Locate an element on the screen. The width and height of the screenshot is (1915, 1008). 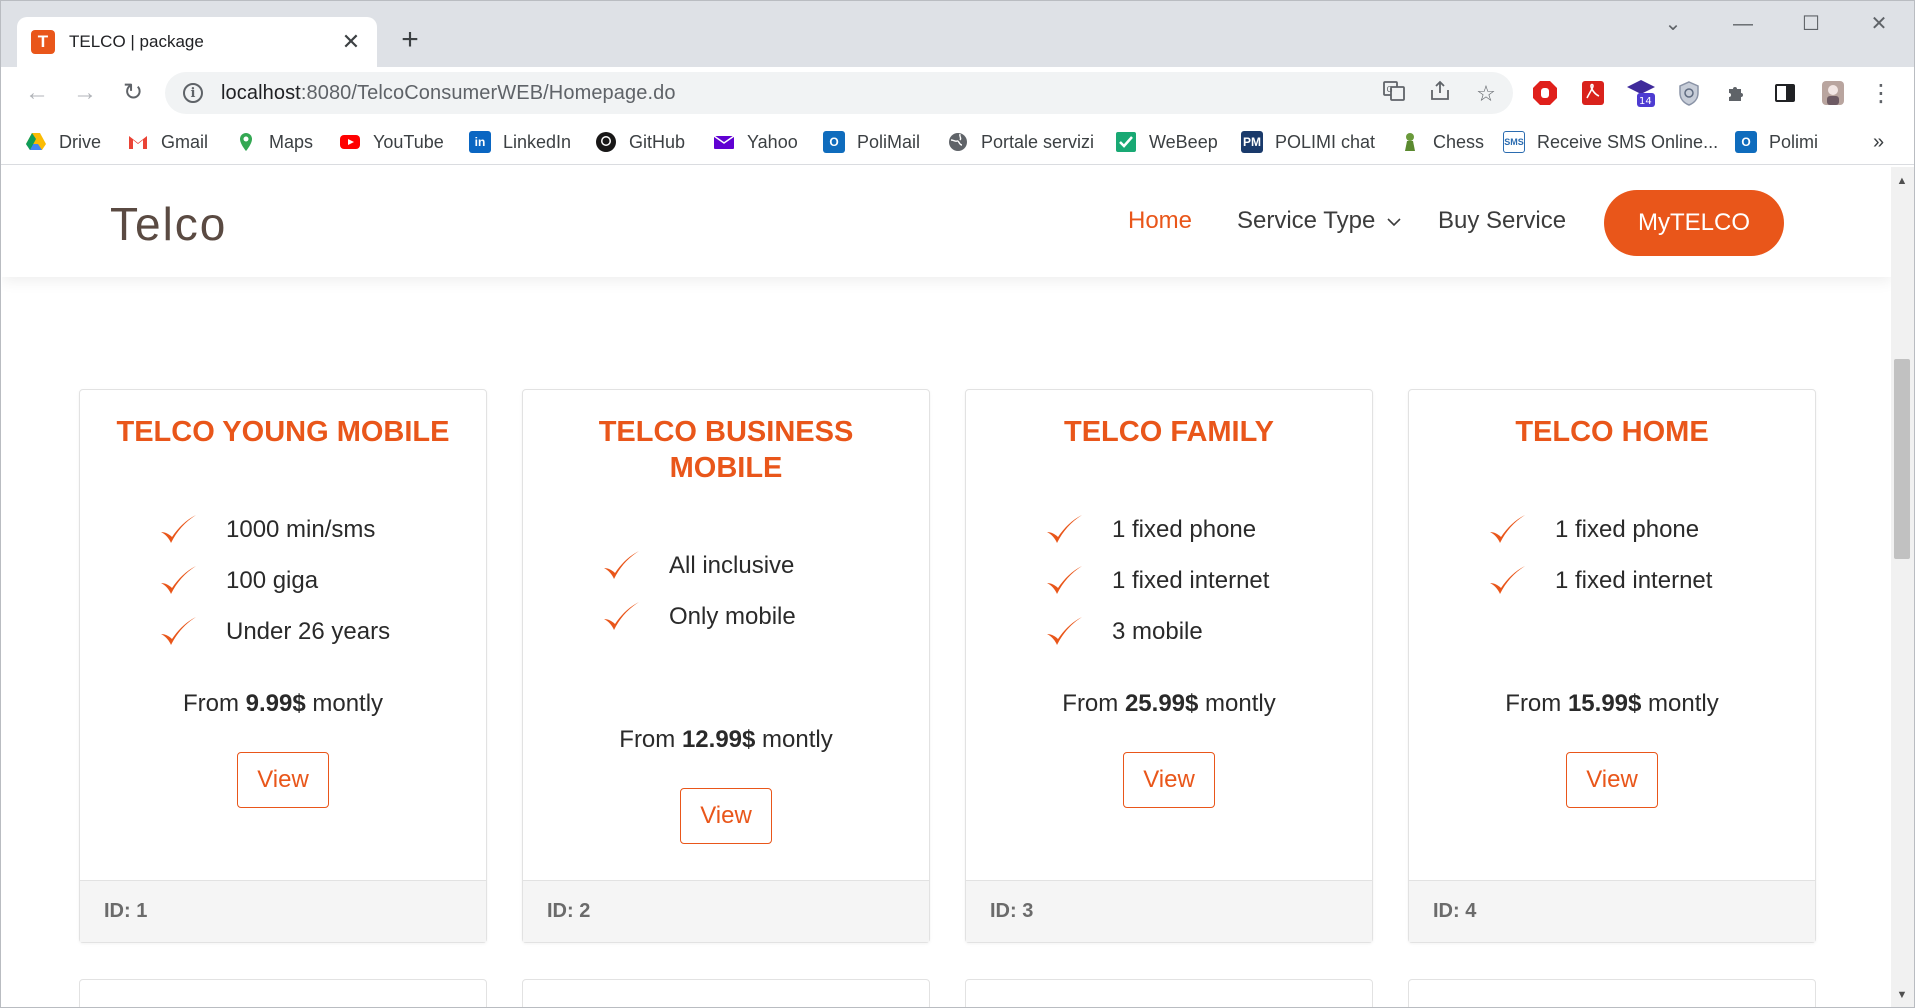
shield-icon is located at coordinates (1689, 93).